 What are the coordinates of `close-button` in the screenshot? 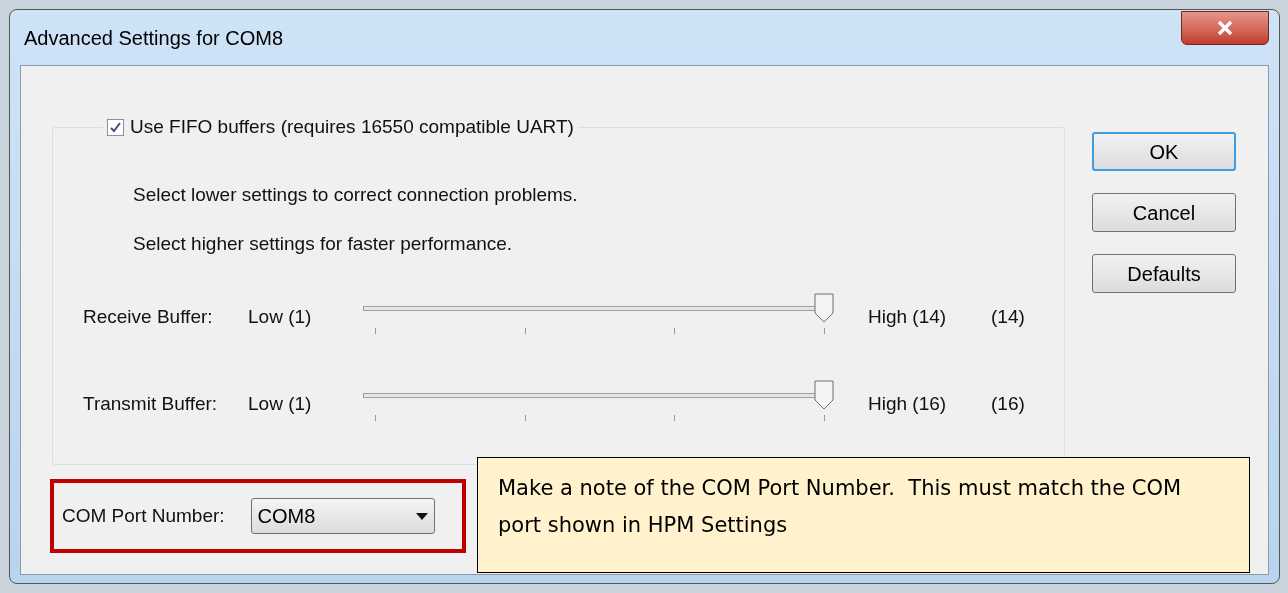 It's located at (1225, 27).